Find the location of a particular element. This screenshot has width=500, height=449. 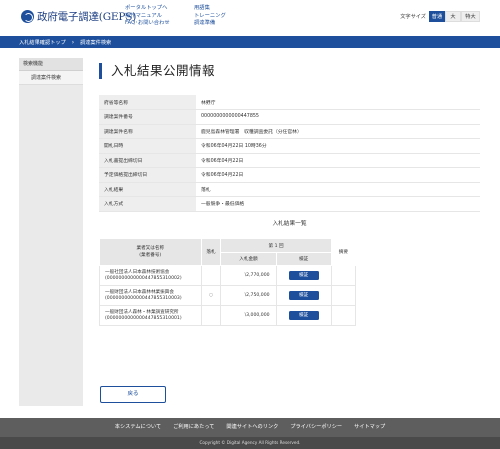

site-logo: 政府電子調達(GEPS) is located at coordinates (78, 16).